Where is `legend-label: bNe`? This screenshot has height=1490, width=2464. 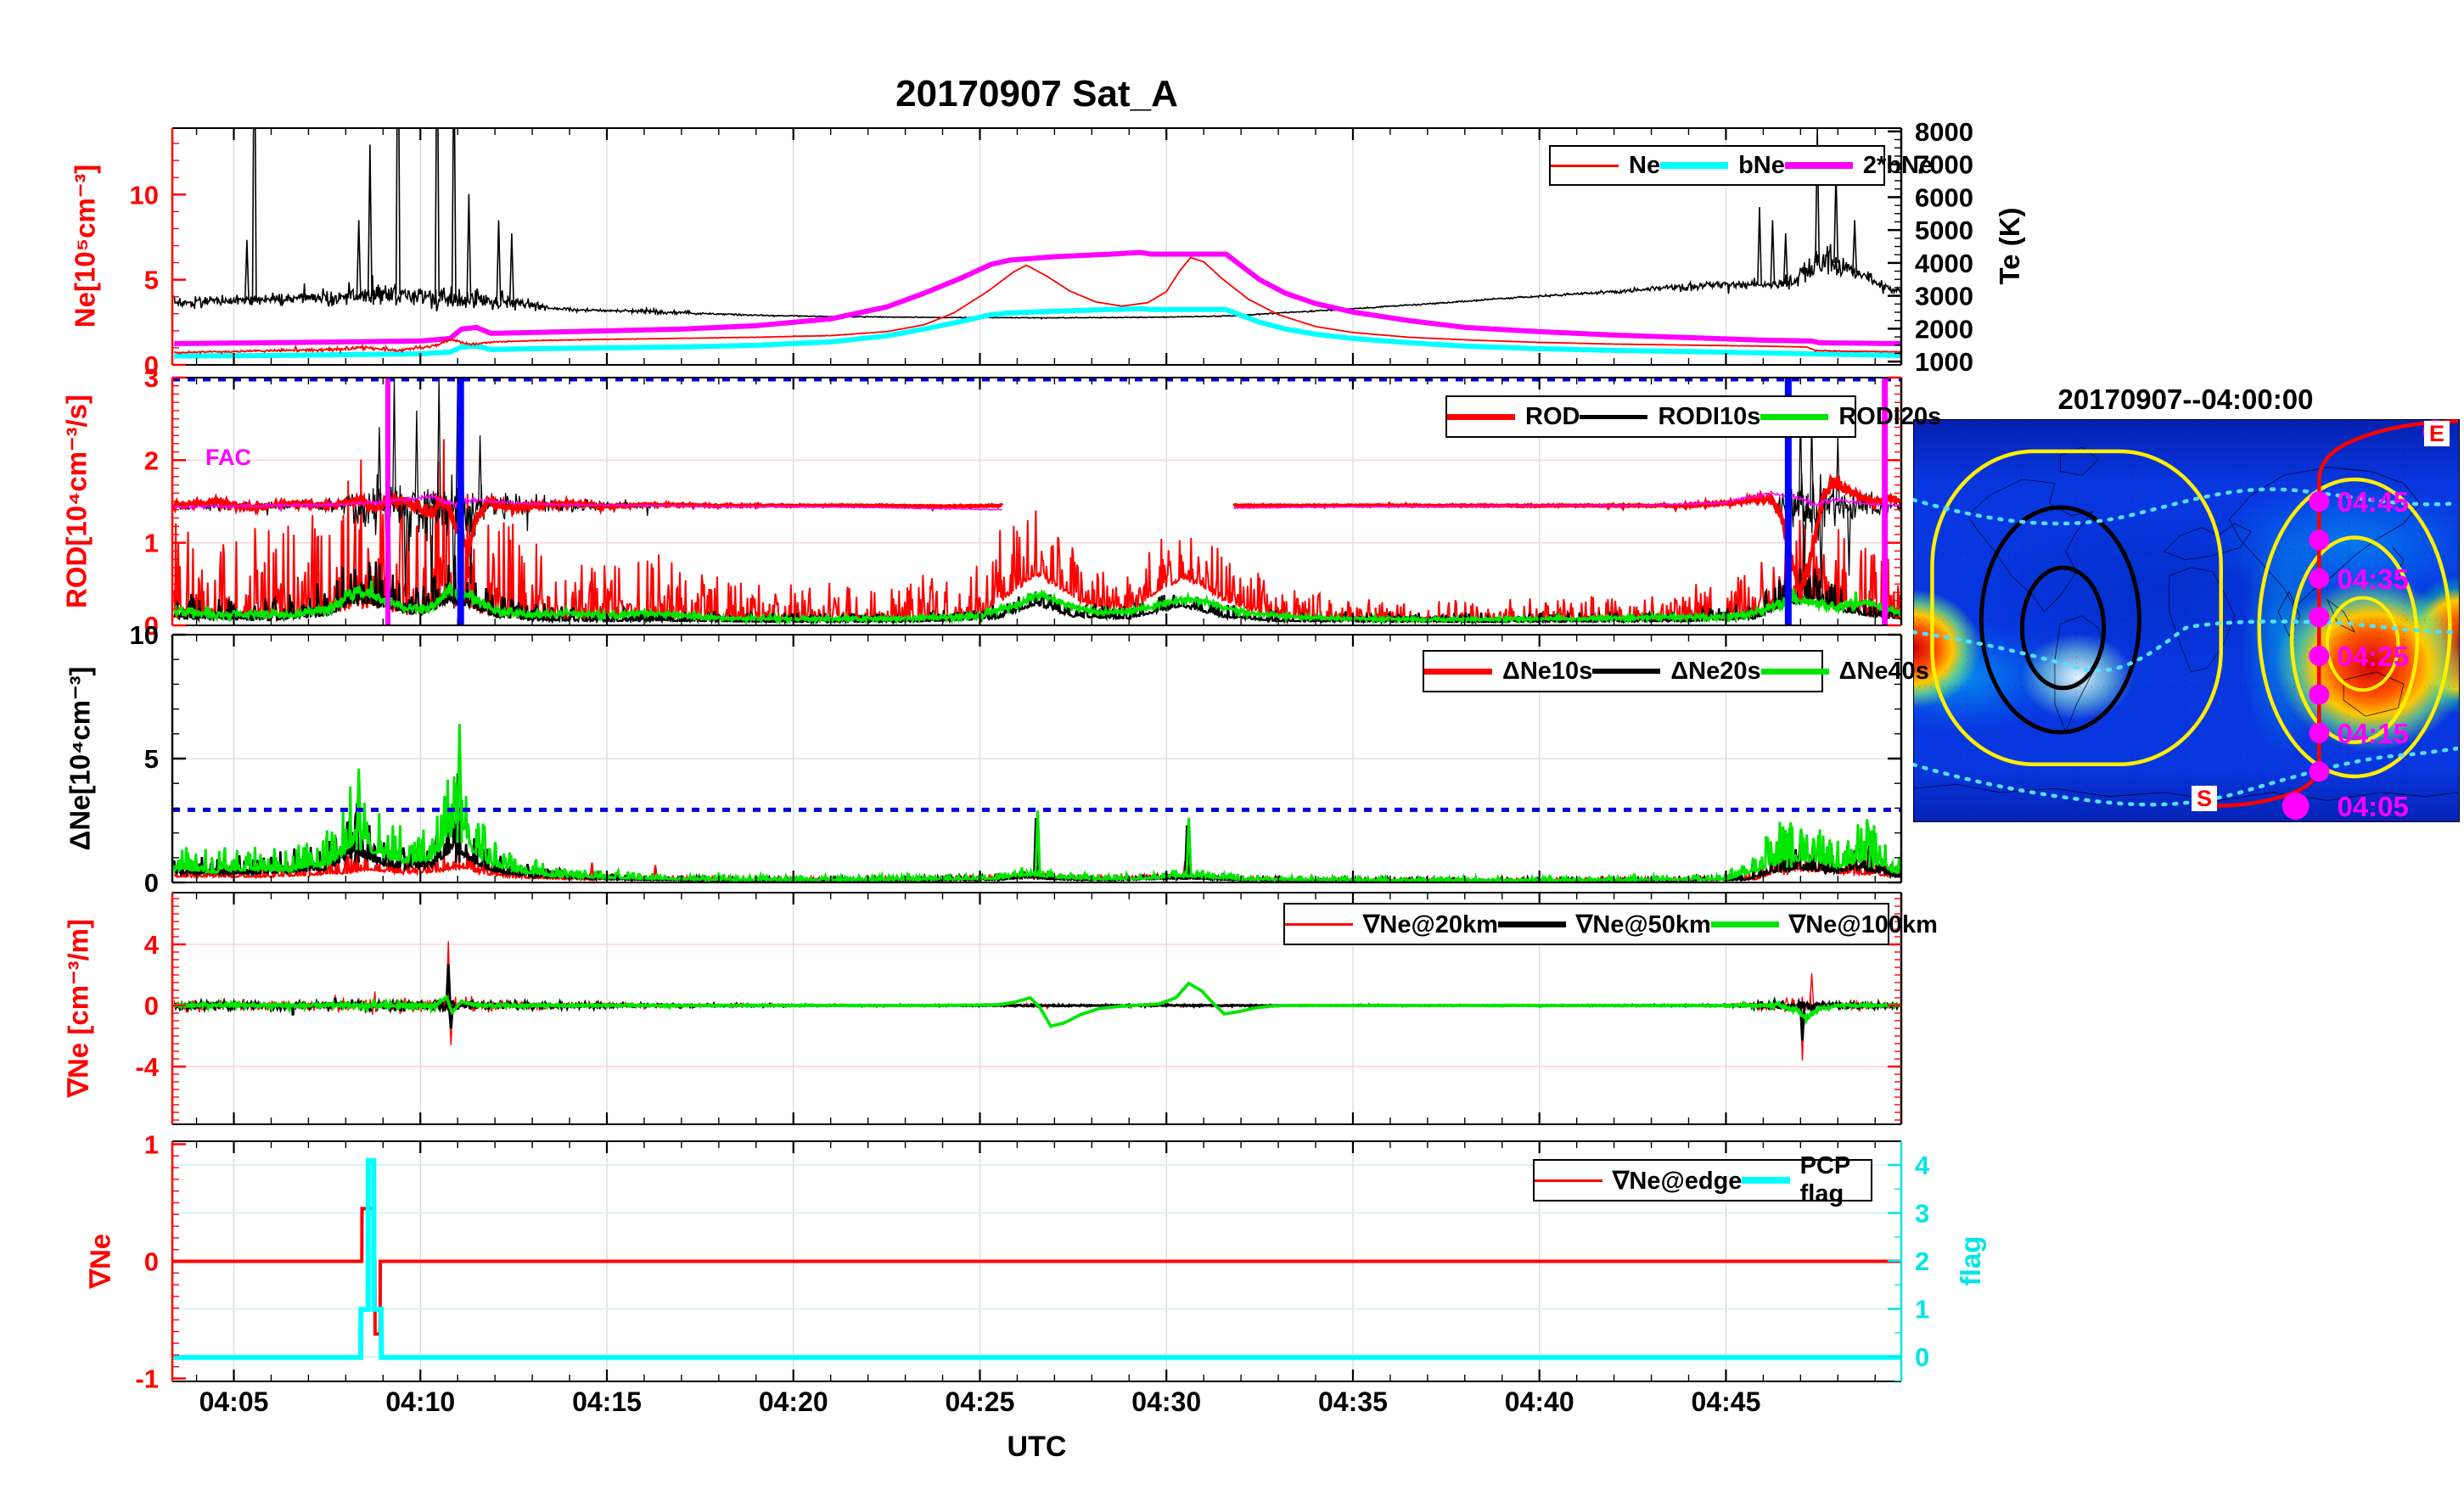
legend-label: bNe is located at coordinates (1761, 165).